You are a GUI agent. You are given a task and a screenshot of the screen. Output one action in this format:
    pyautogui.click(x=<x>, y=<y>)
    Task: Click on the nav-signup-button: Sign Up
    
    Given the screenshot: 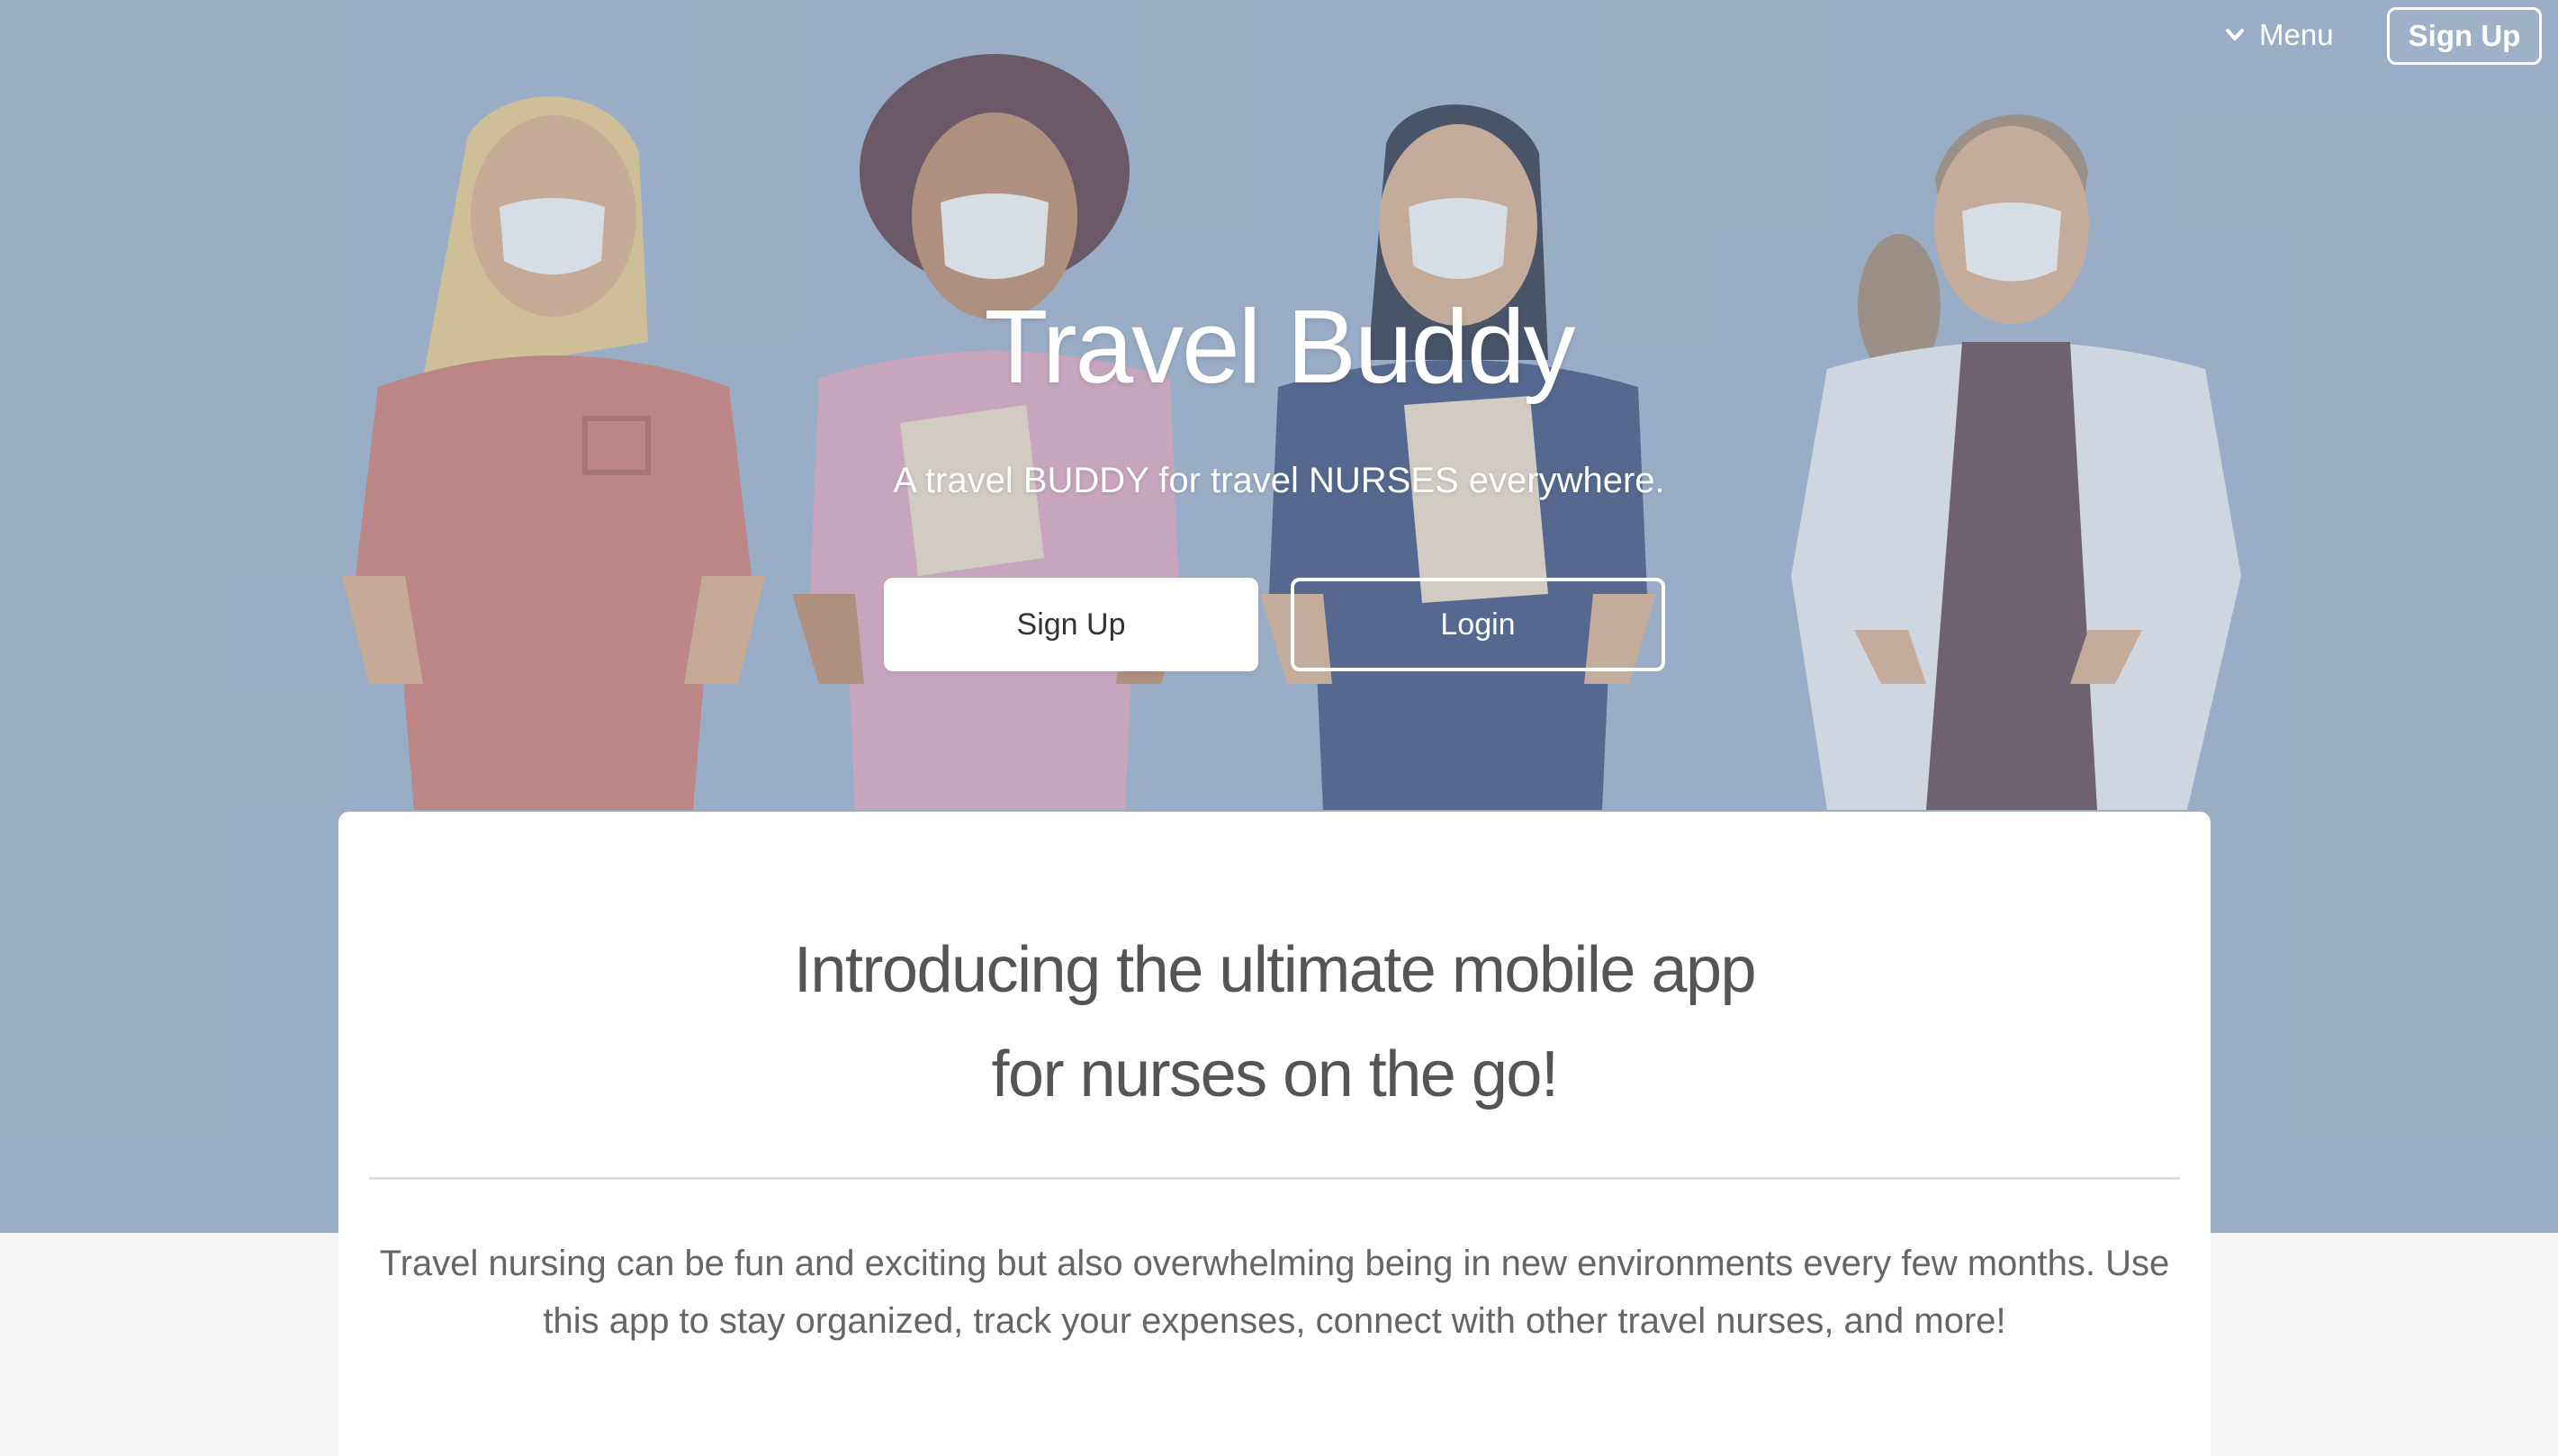 What is the action you would take?
    pyautogui.click(x=2465, y=36)
    